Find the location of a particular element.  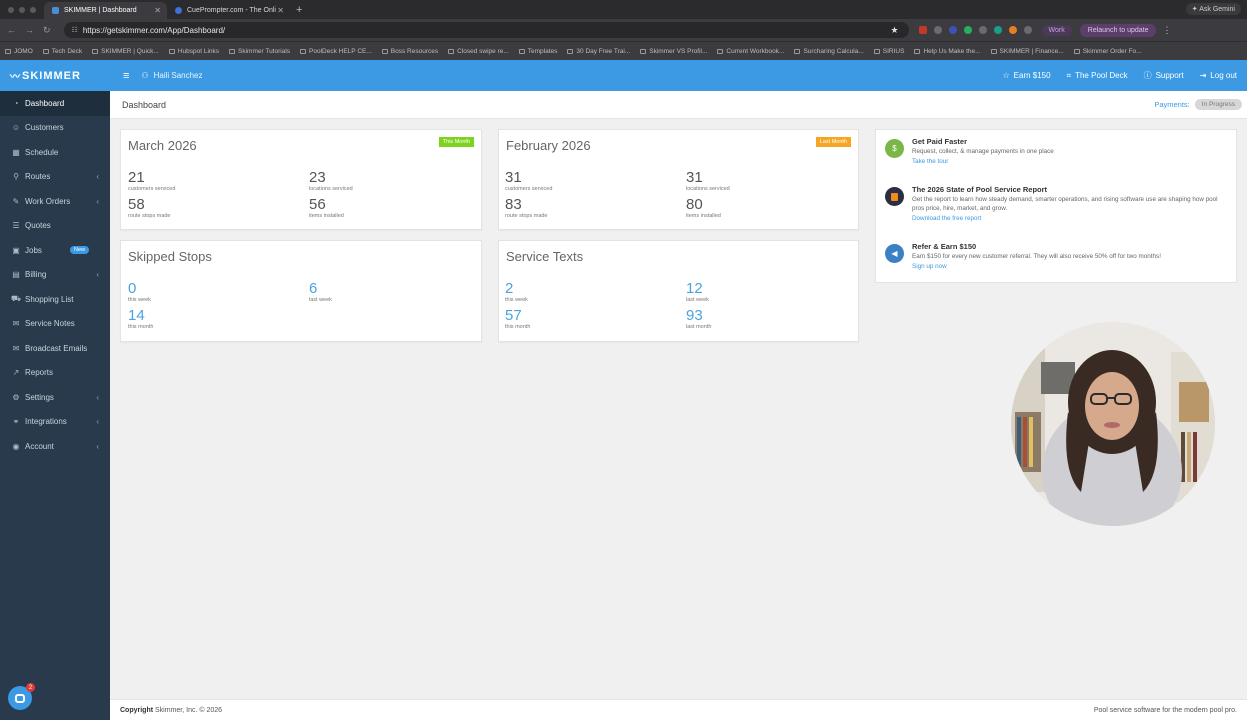

stat-label: last week is located at coordinates (320, 300).